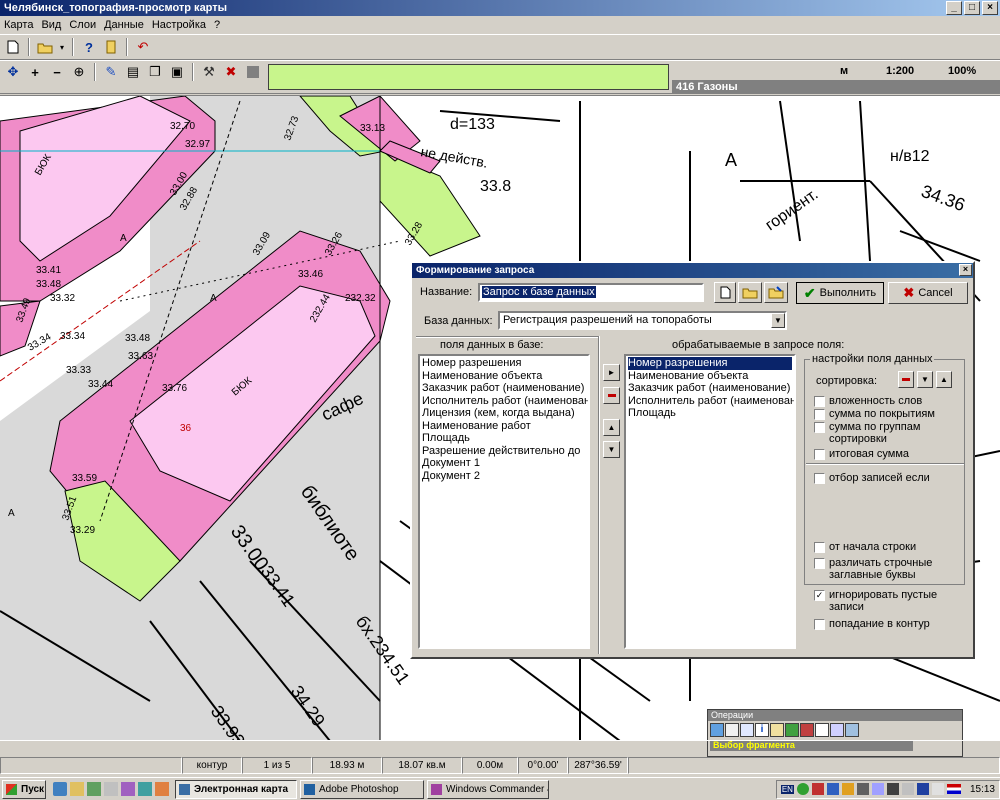 The image size is (1000, 800). I want to click on zoom-in-icon: +, so click(35, 72).